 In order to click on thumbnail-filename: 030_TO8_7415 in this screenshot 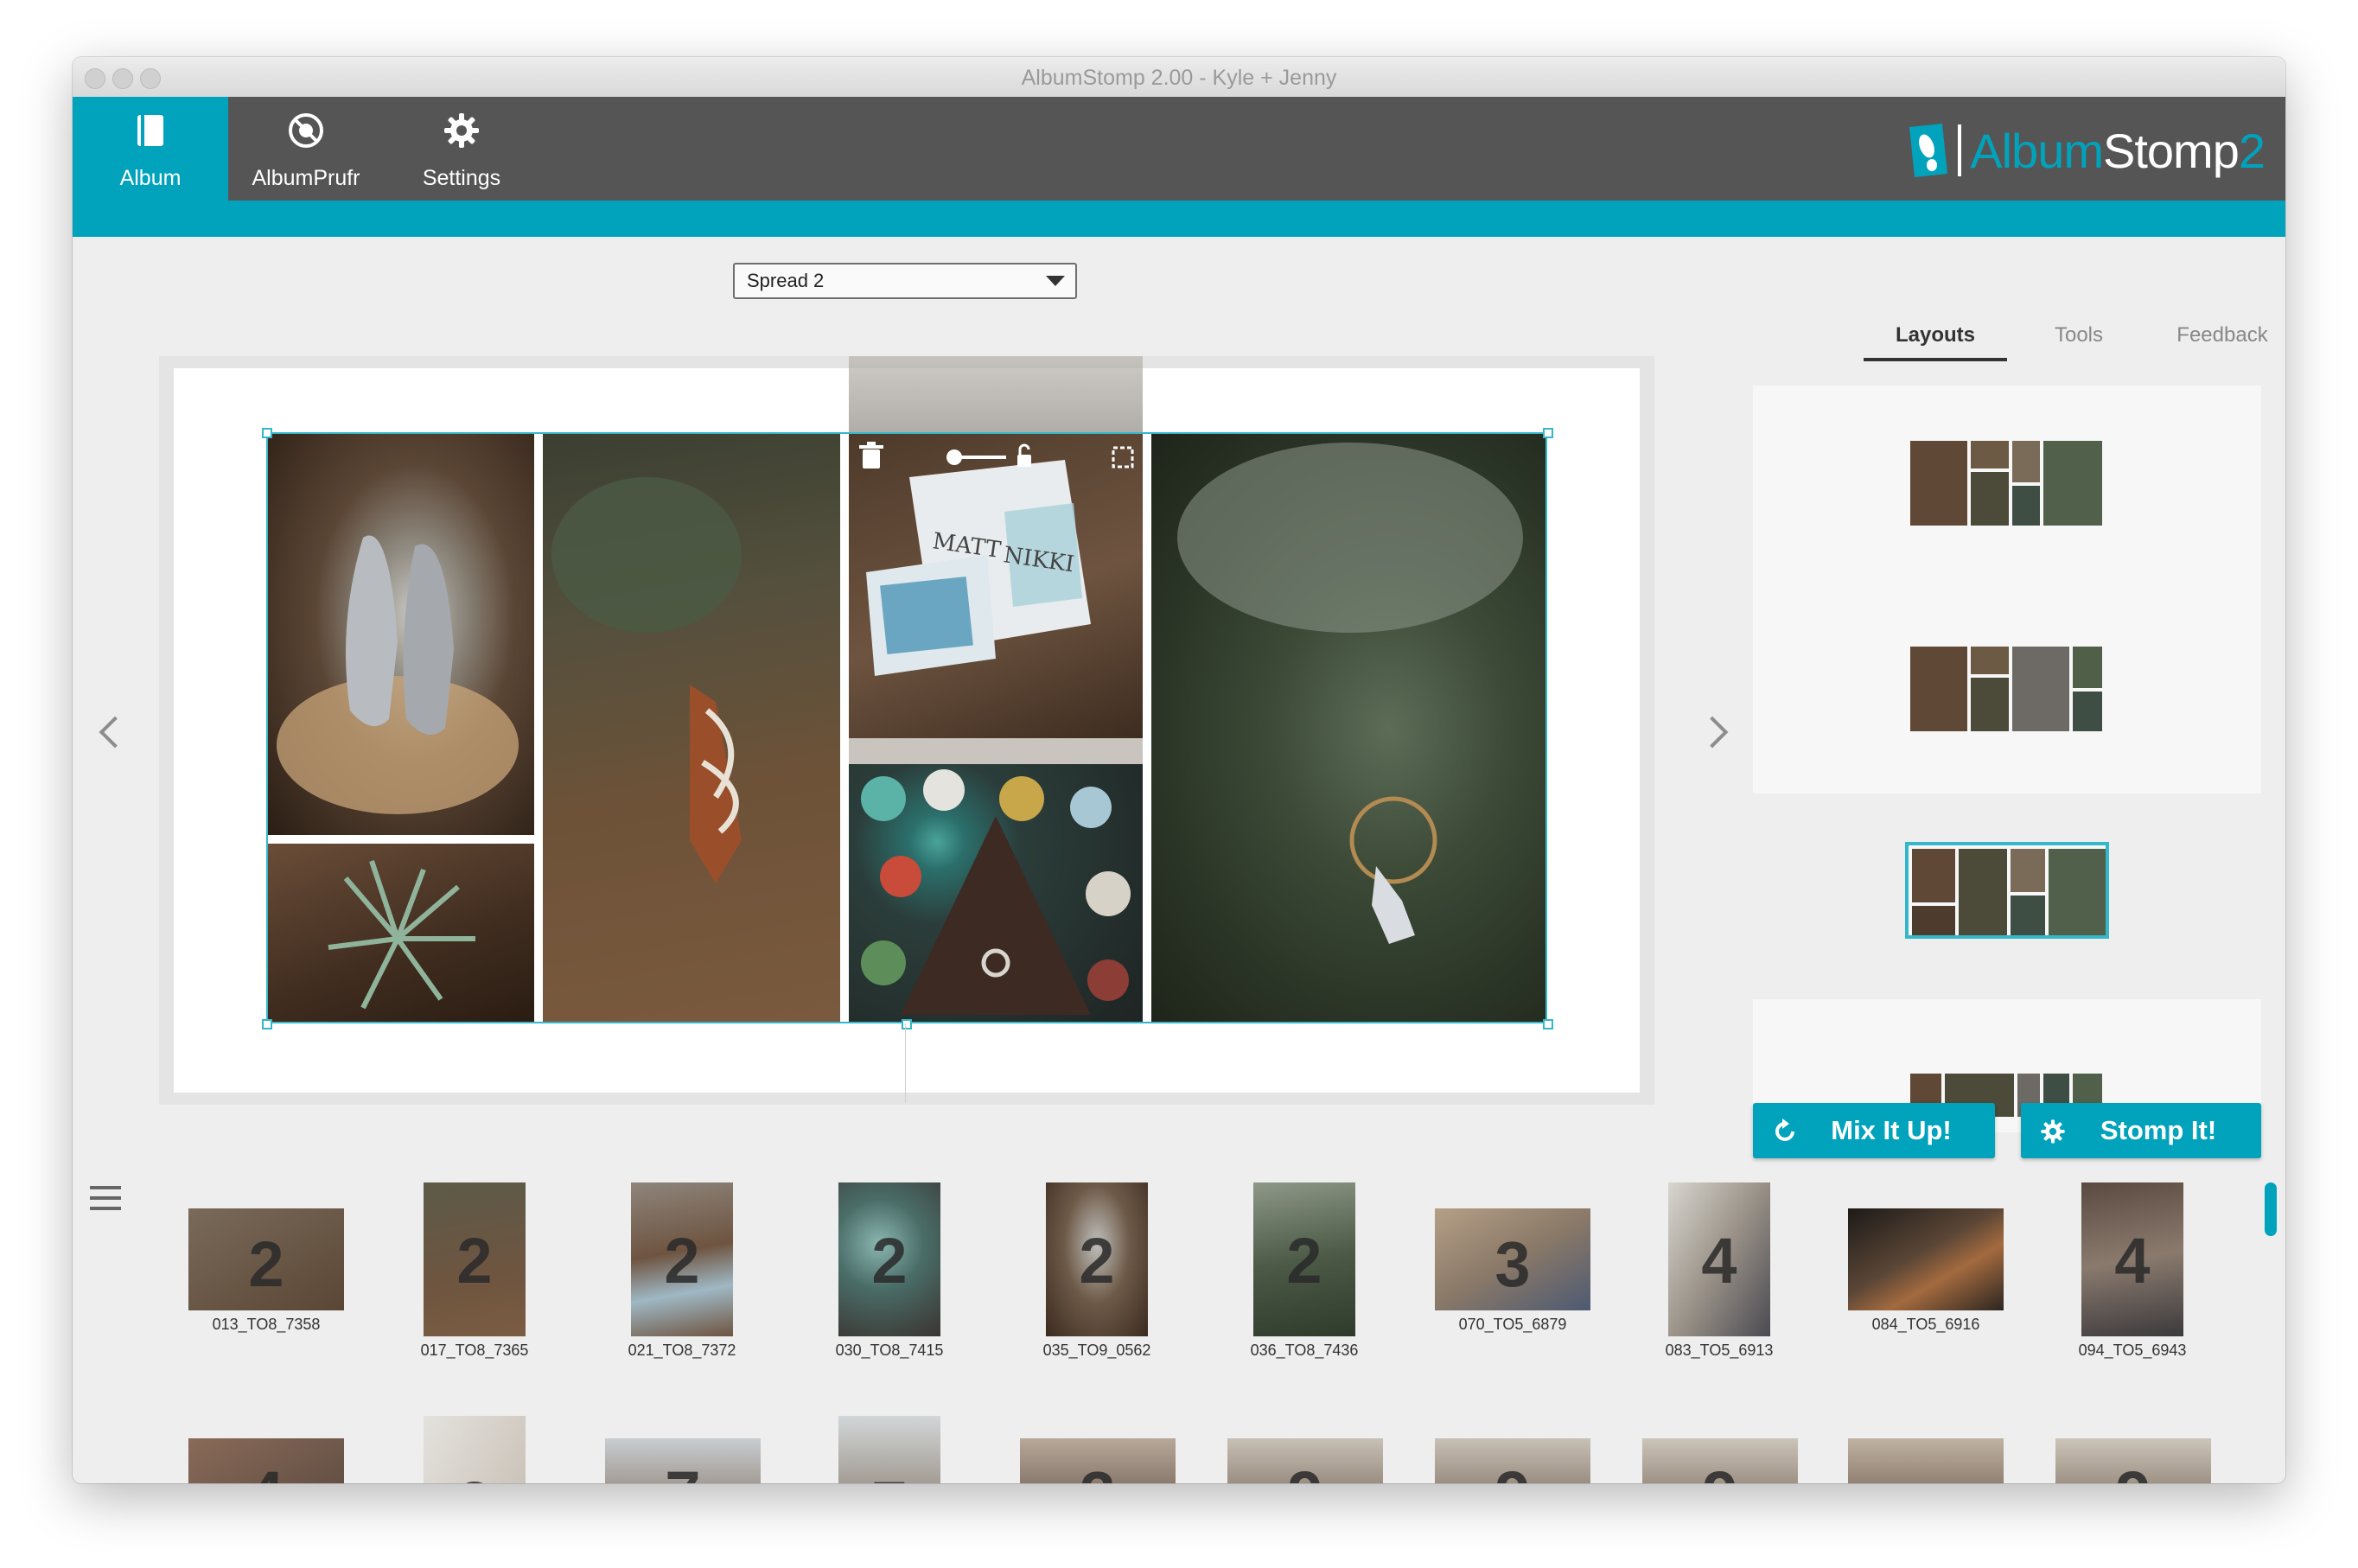, I will do `click(889, 1351)`.